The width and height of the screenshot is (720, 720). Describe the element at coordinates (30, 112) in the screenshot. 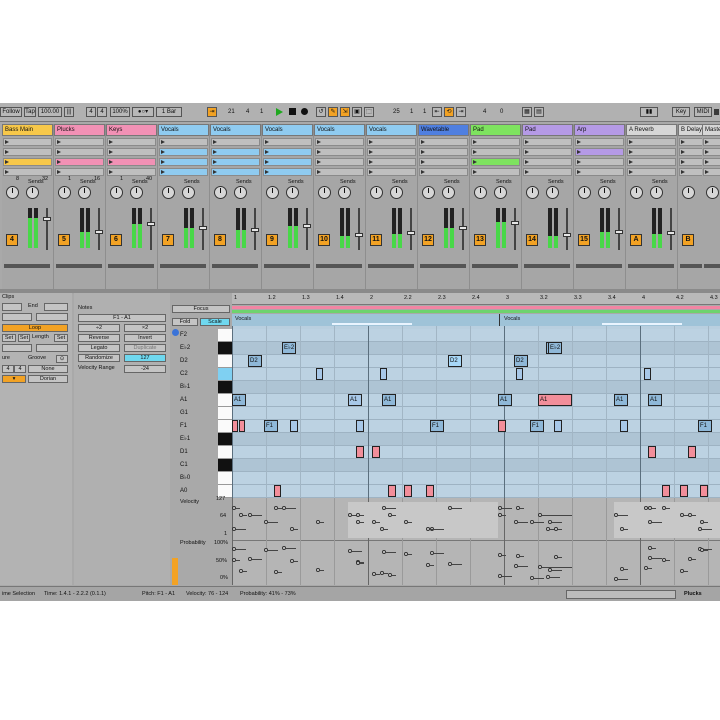

I see `tap-button: Tap` at that location.